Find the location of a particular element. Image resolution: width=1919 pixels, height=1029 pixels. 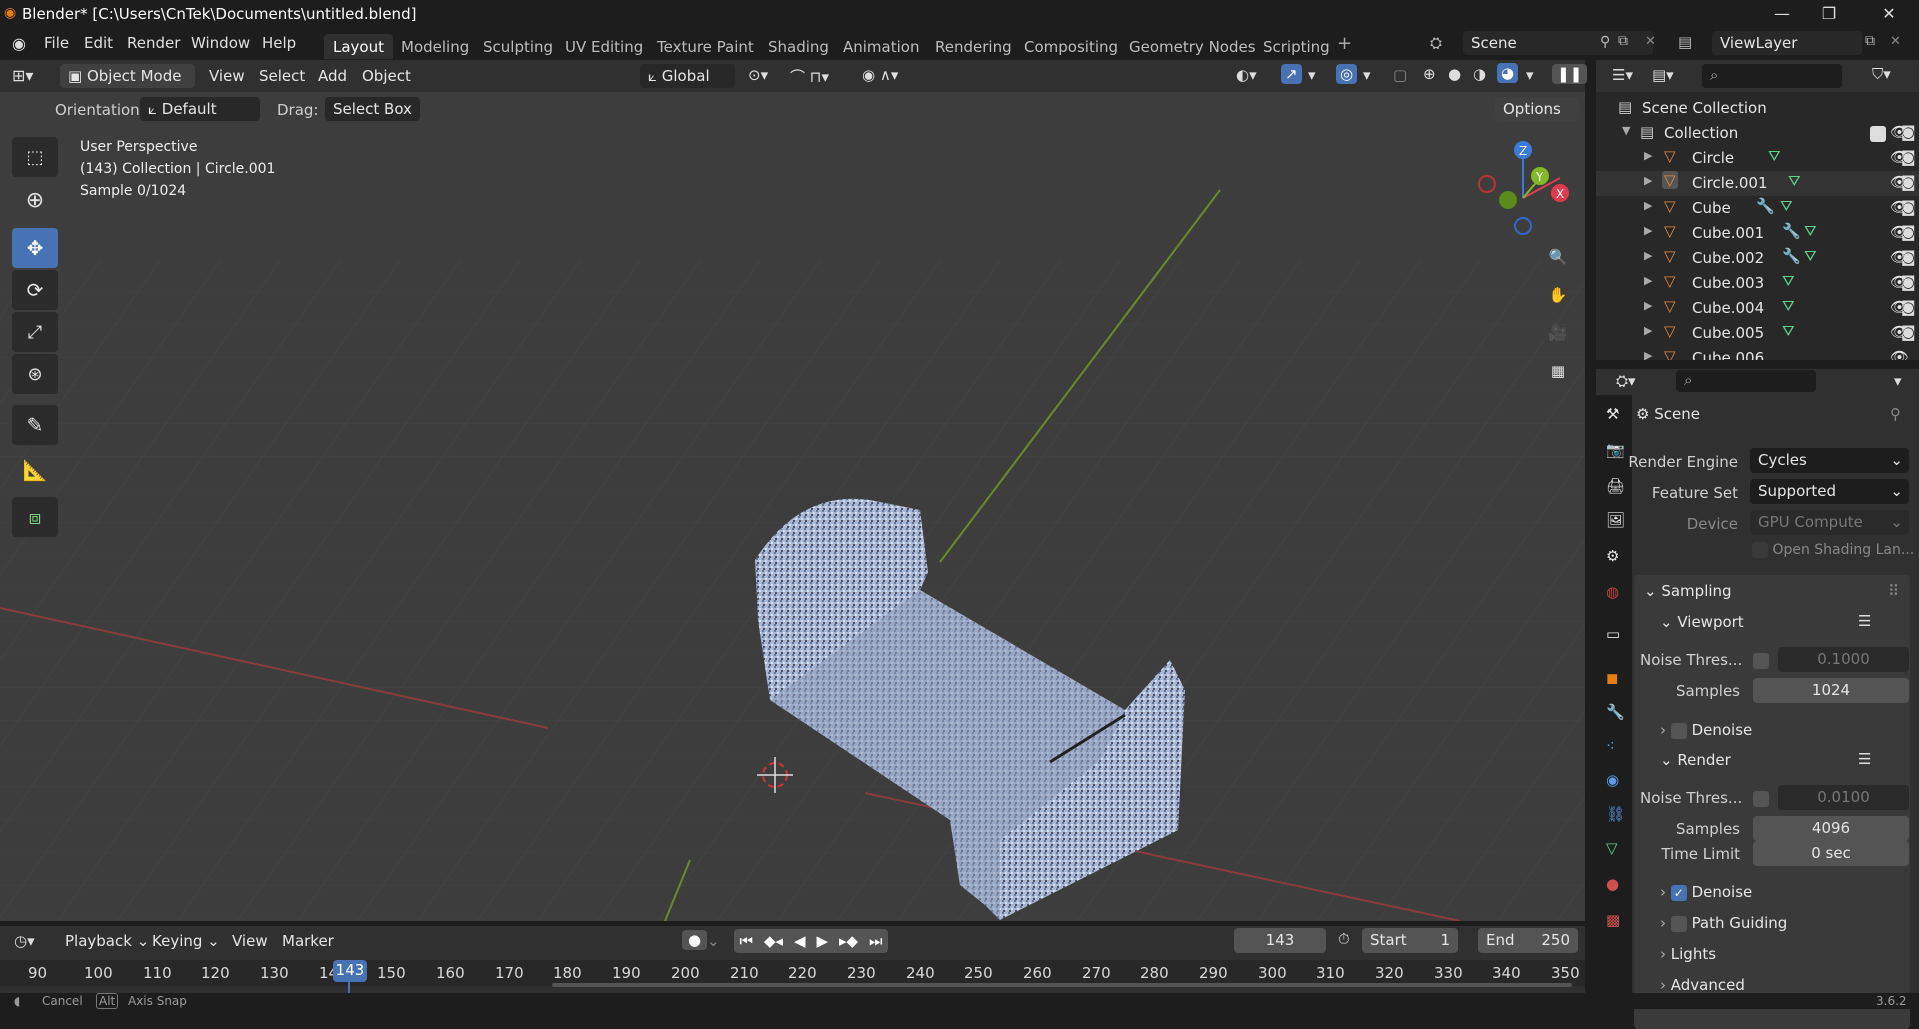

end-frame-field: End 250 is located at coordinates (1528, 940).